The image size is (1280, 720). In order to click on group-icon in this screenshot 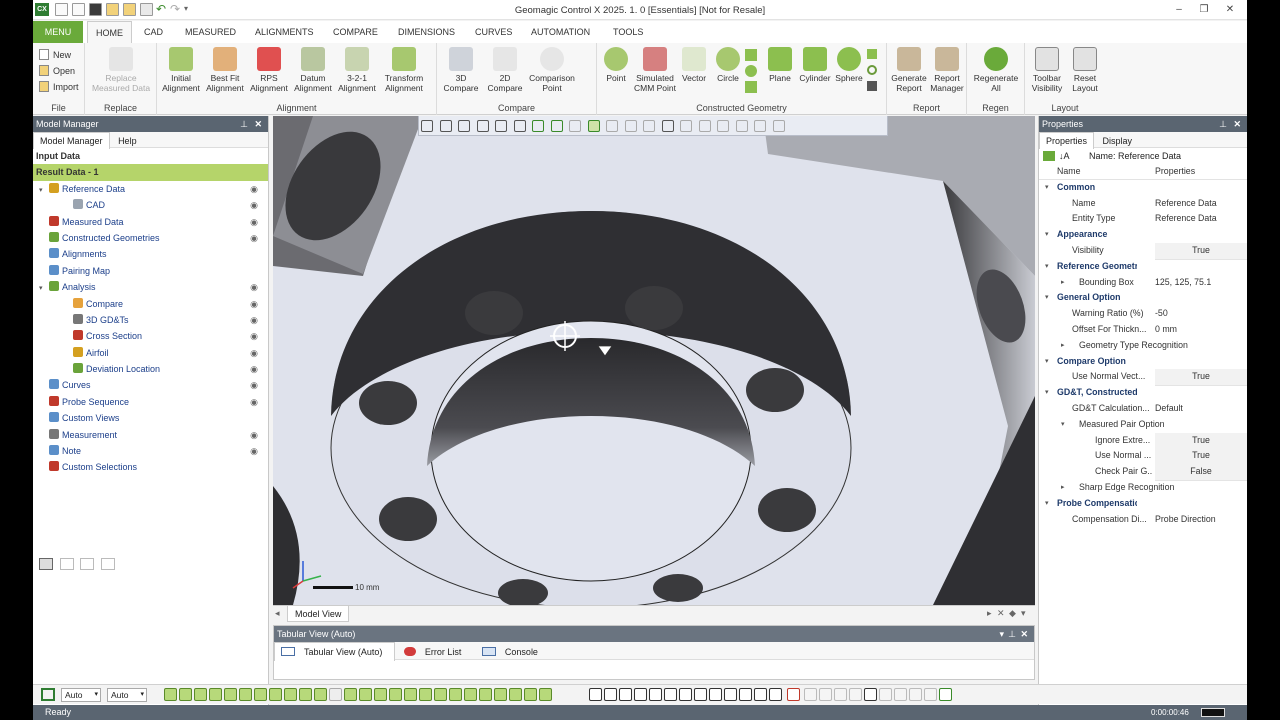, I will do `click(87, 564)`.